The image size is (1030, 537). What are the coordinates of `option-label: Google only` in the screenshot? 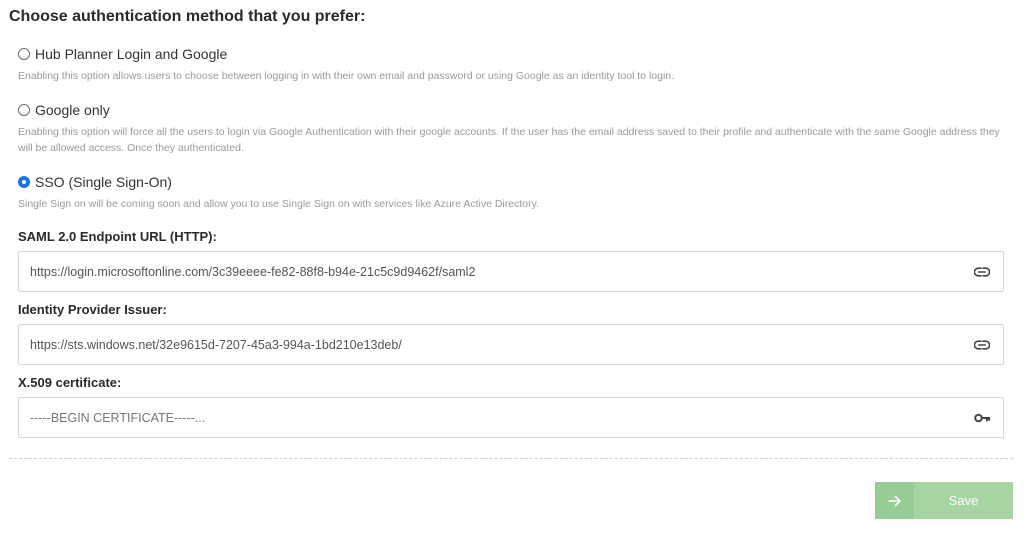 It's located at (72, 110).